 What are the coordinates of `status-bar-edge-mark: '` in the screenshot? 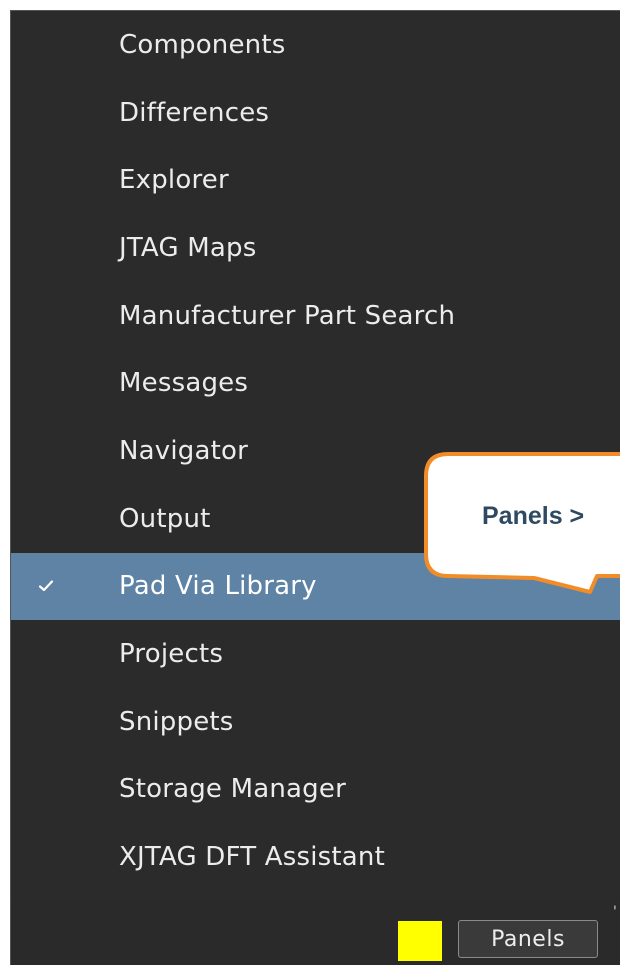 It's located at (615, 912).